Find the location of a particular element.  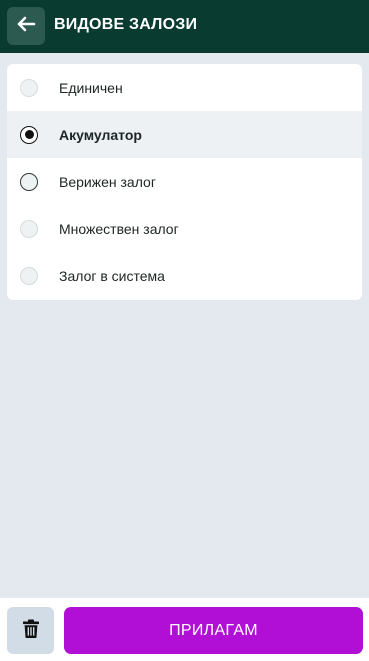

option-multiple-bet: Множествен залог is located at coordinates (184, 228).